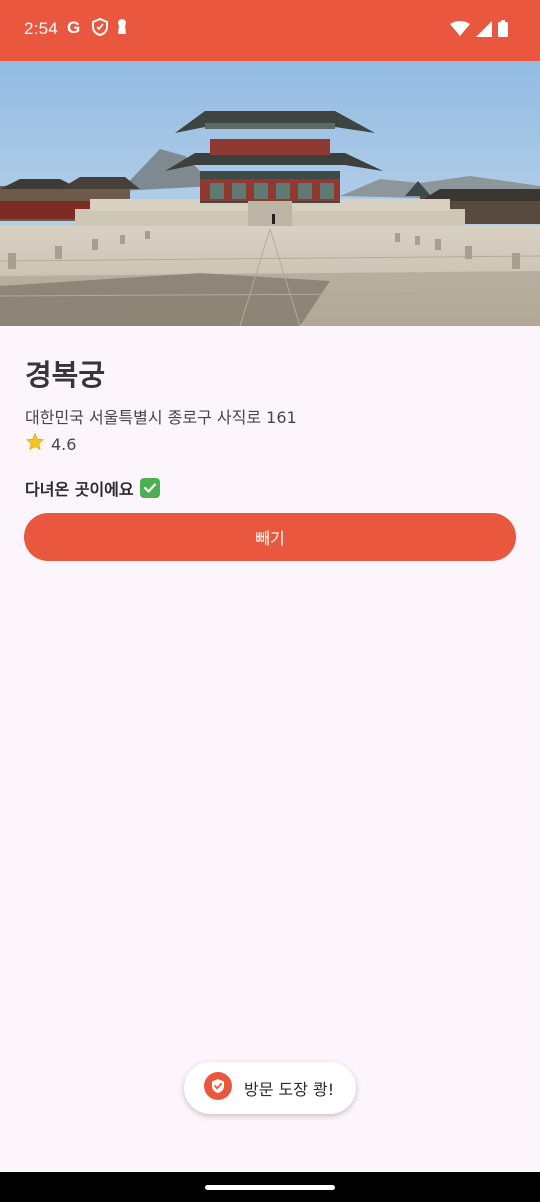 The width and height of the screenshot is (540, 1202). I want to click on shield-icon, so click(99, 28).